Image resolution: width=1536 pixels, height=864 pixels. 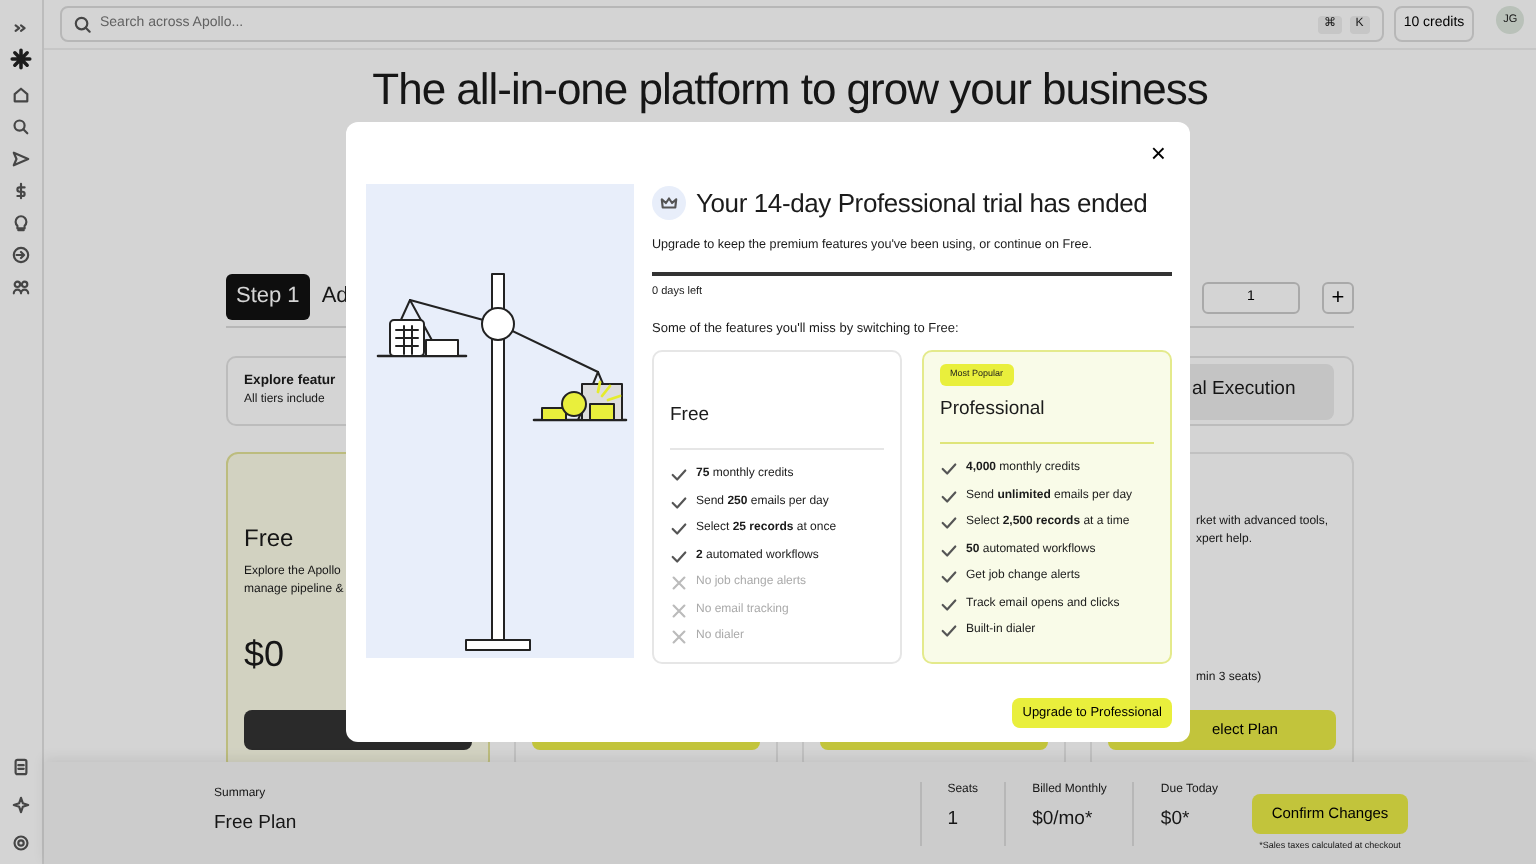 I want to click on modal-title: Your 14-day Professional trial has ended, so click(x=922, y=204).